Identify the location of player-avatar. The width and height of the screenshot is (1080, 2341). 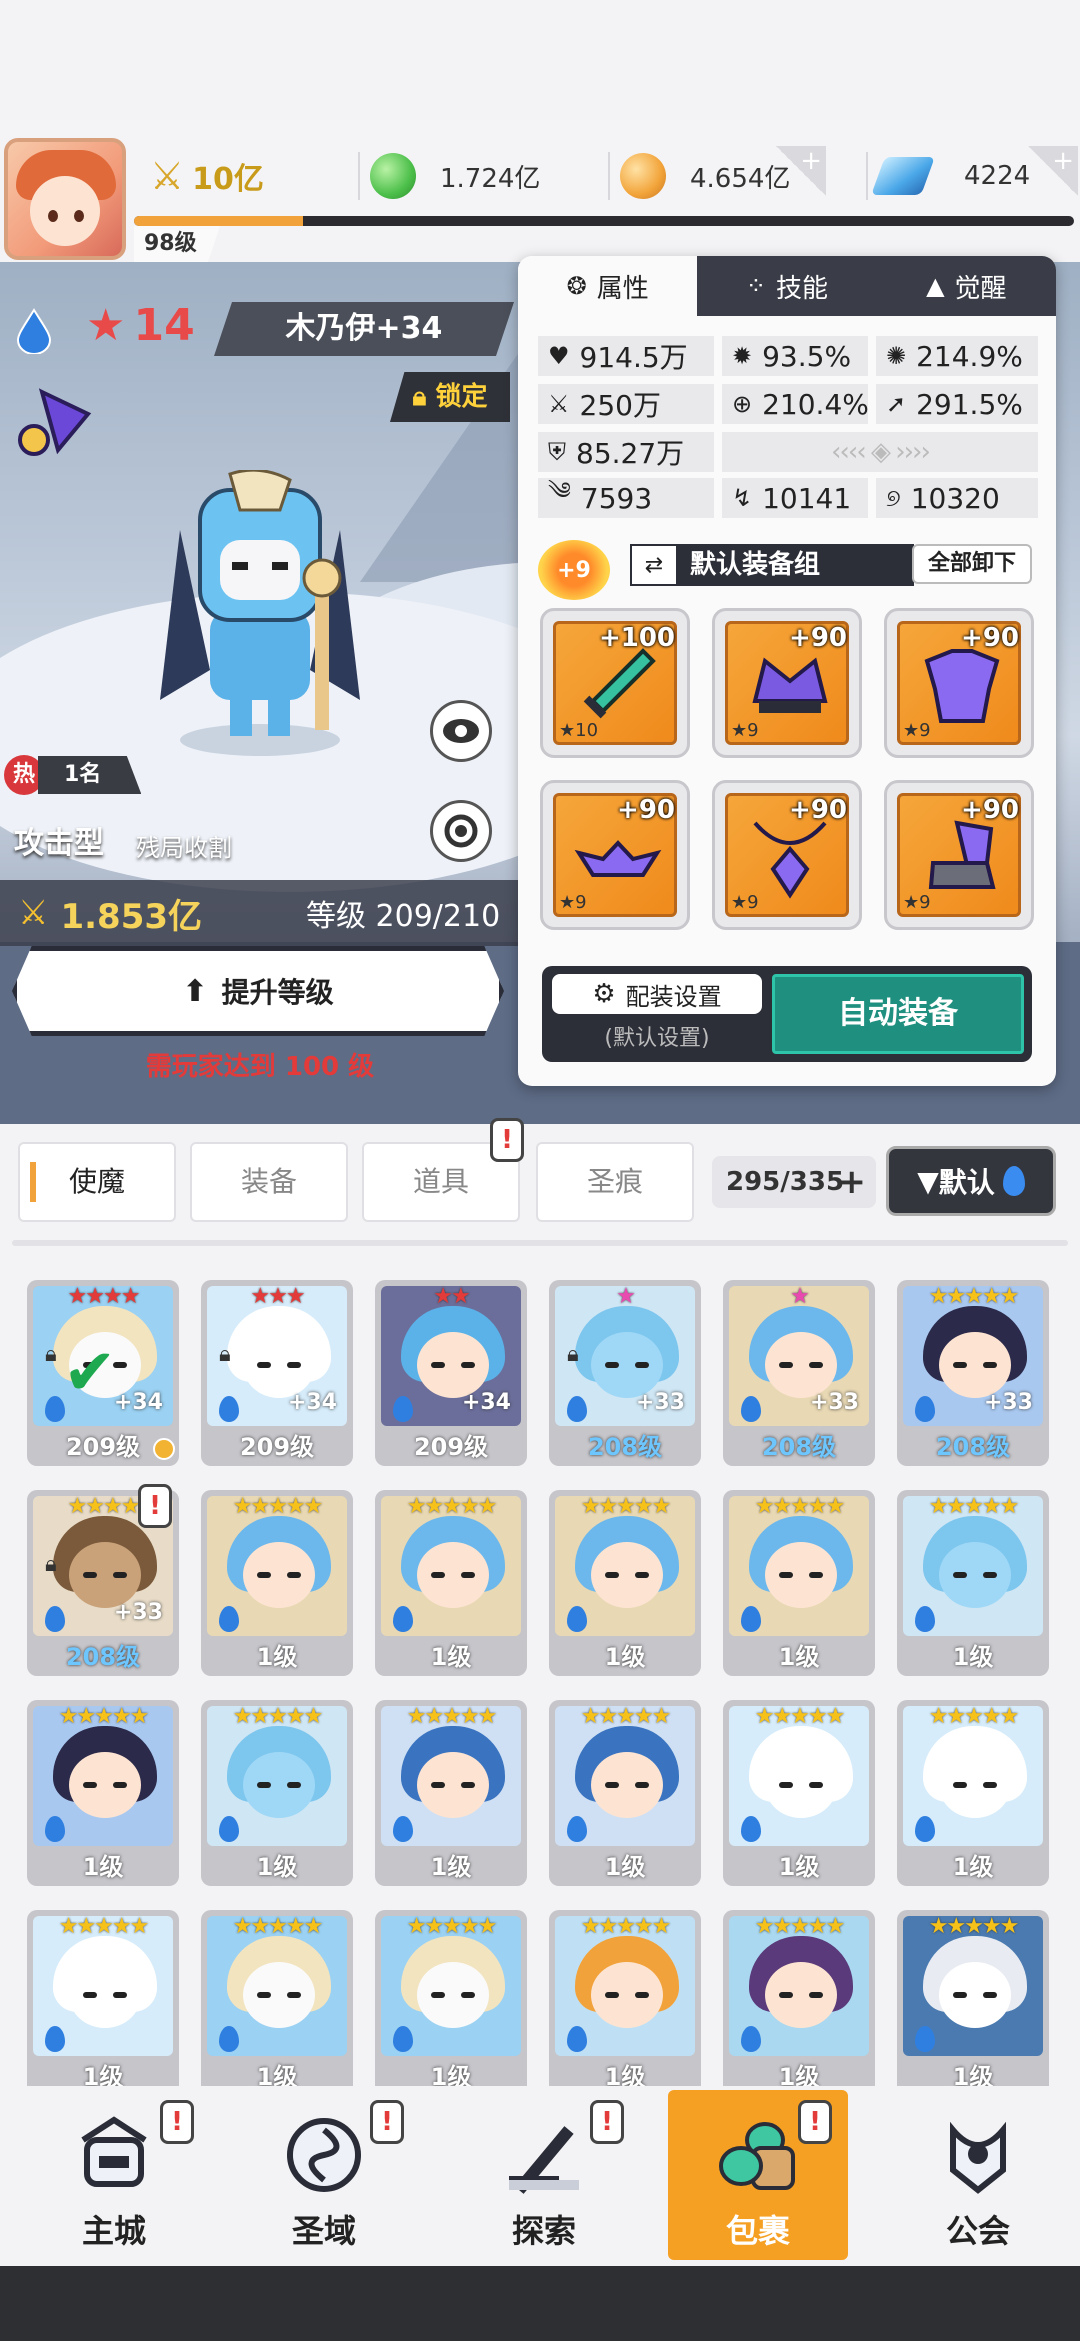
(65, 199).